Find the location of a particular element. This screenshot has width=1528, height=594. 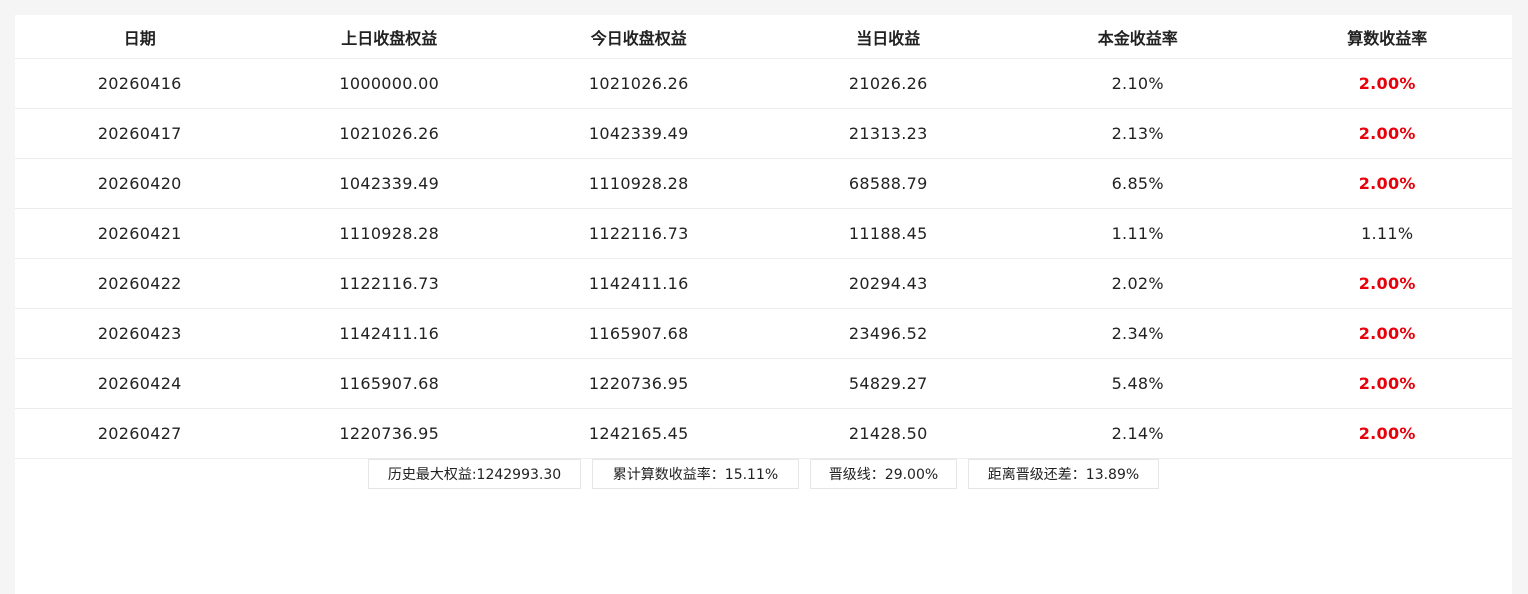

upgrade-line-badge: 晋级线：29.00% is located at coordinates (883, 474).